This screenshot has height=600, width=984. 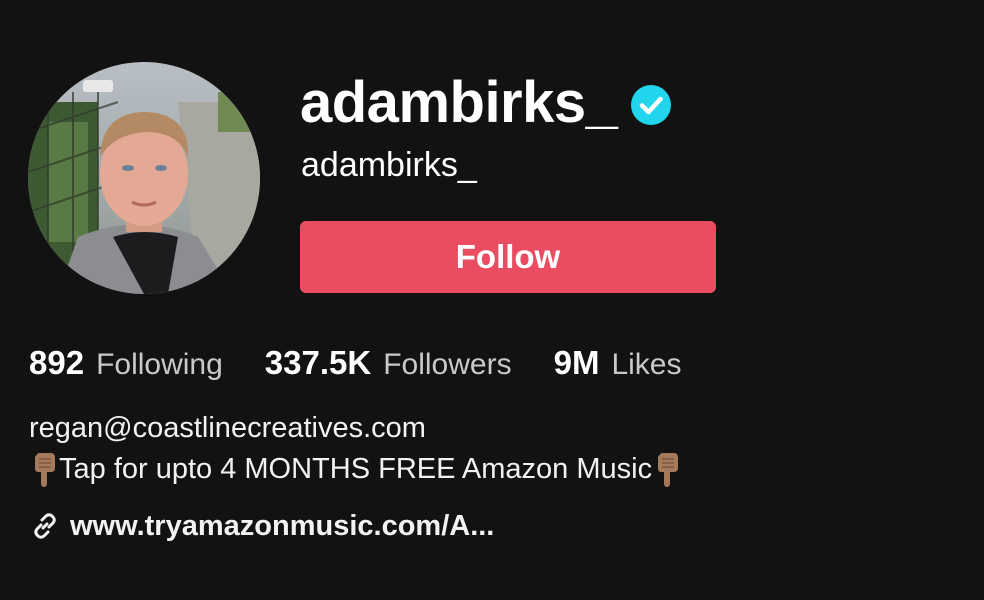 What do you see at coordinates (646, 364) in the screenshot?
I see `likes-label: Likes` at bounding box center [646, 364].